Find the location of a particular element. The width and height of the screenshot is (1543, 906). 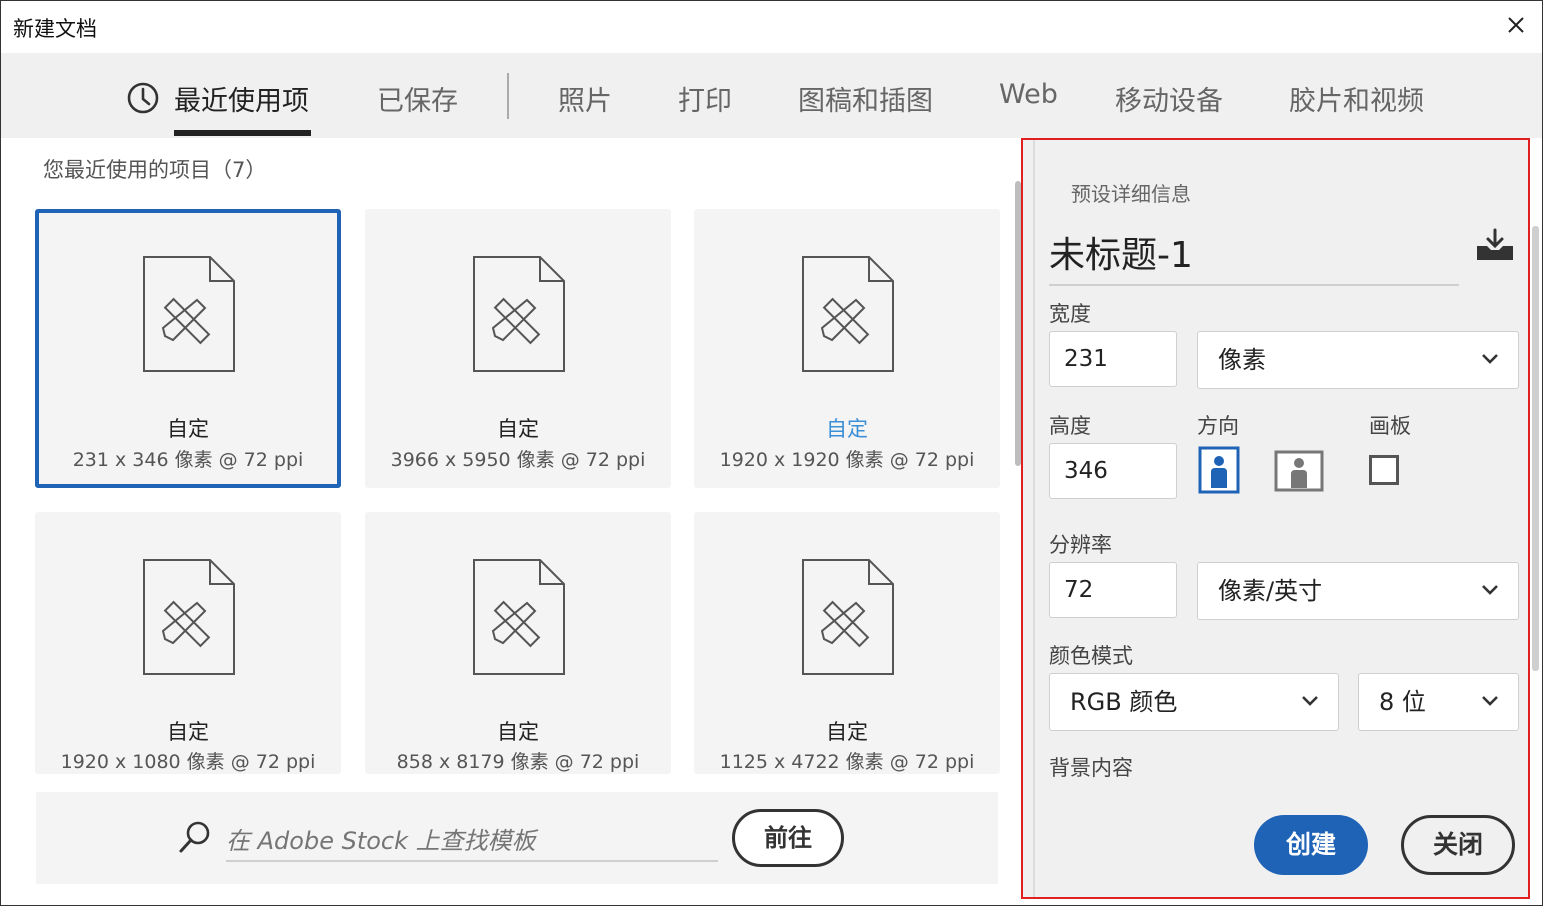

tab-mobile: 移动设备 is located at coordinates (1169, 98).